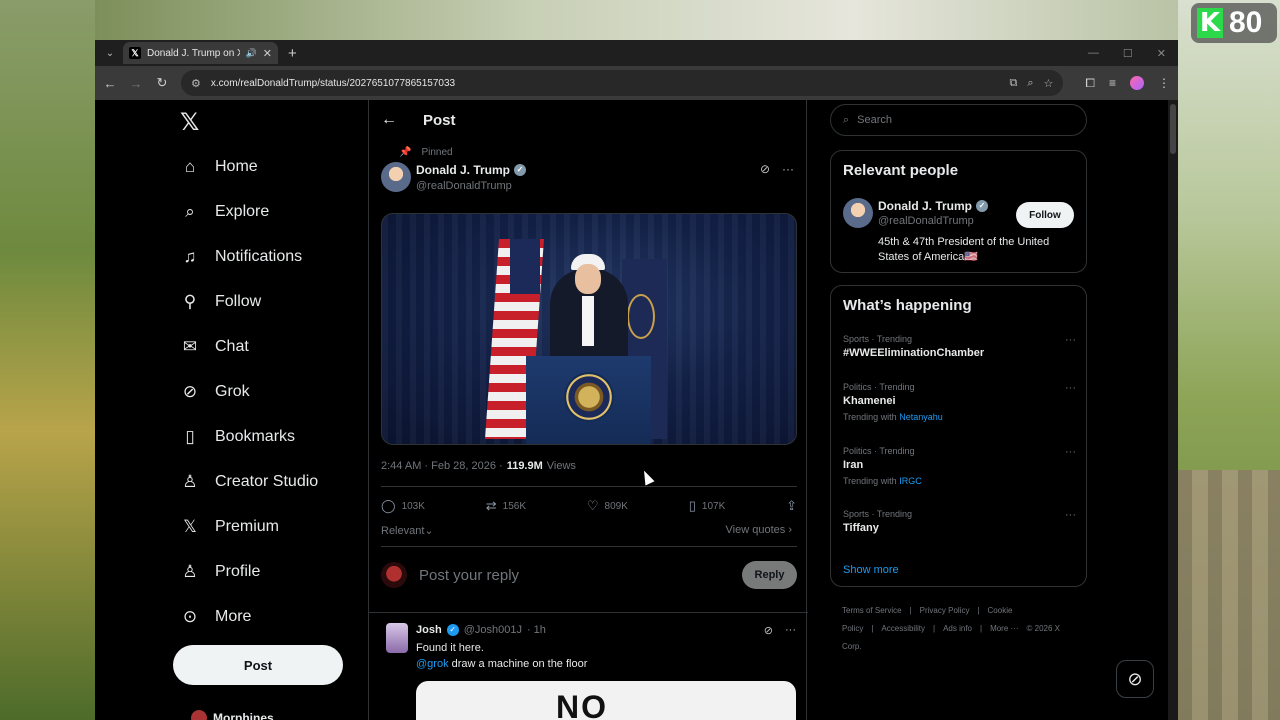  What do you see at coordinates (463, 170) in the screenshot?
I see `author-name-text: Donald J. Trump` at bounding box center [463, 170].